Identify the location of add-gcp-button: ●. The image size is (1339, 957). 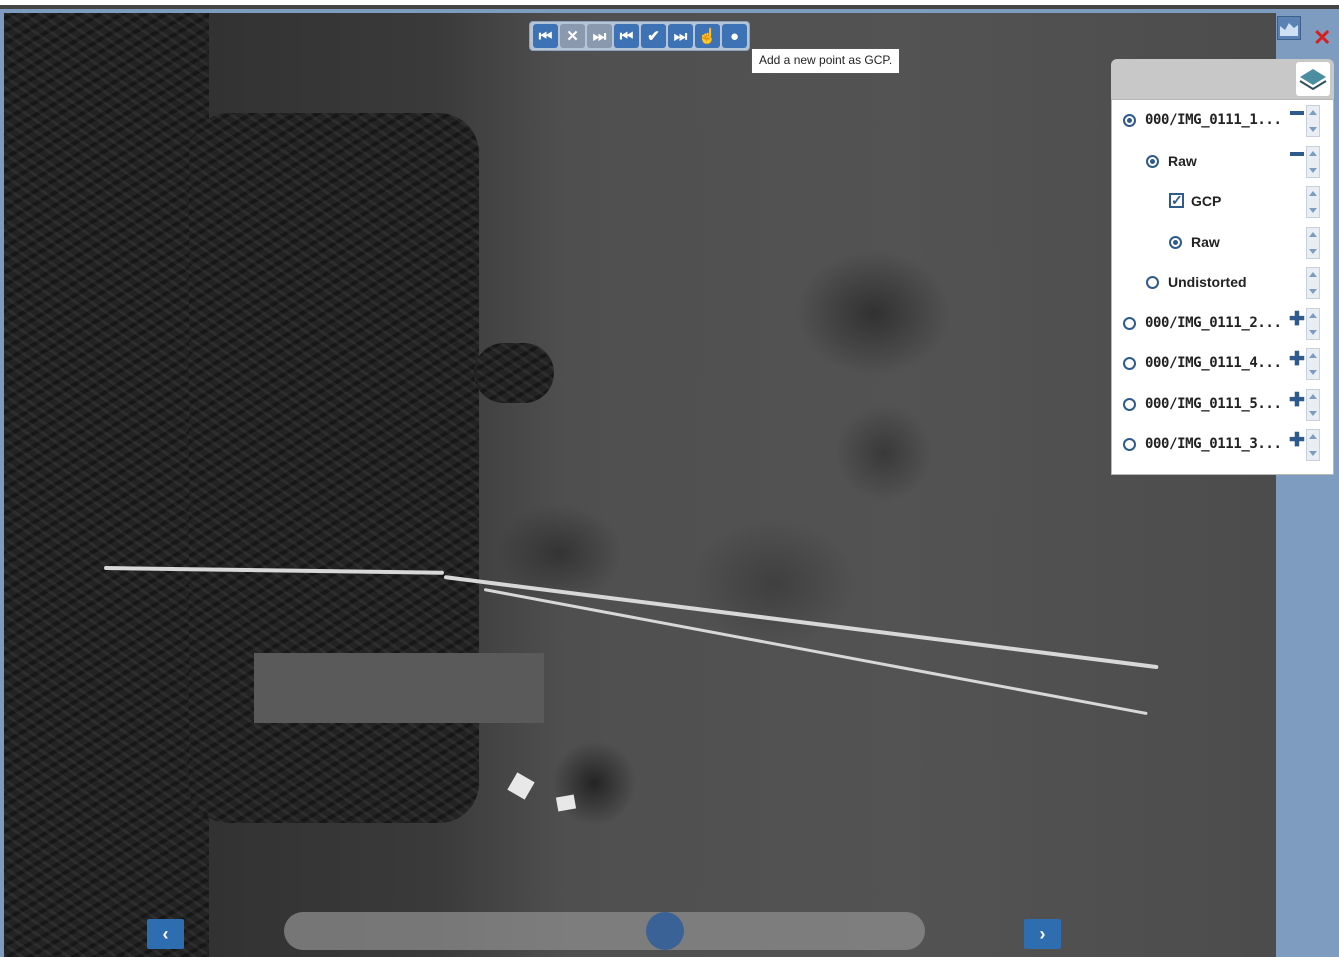
(734, 36).